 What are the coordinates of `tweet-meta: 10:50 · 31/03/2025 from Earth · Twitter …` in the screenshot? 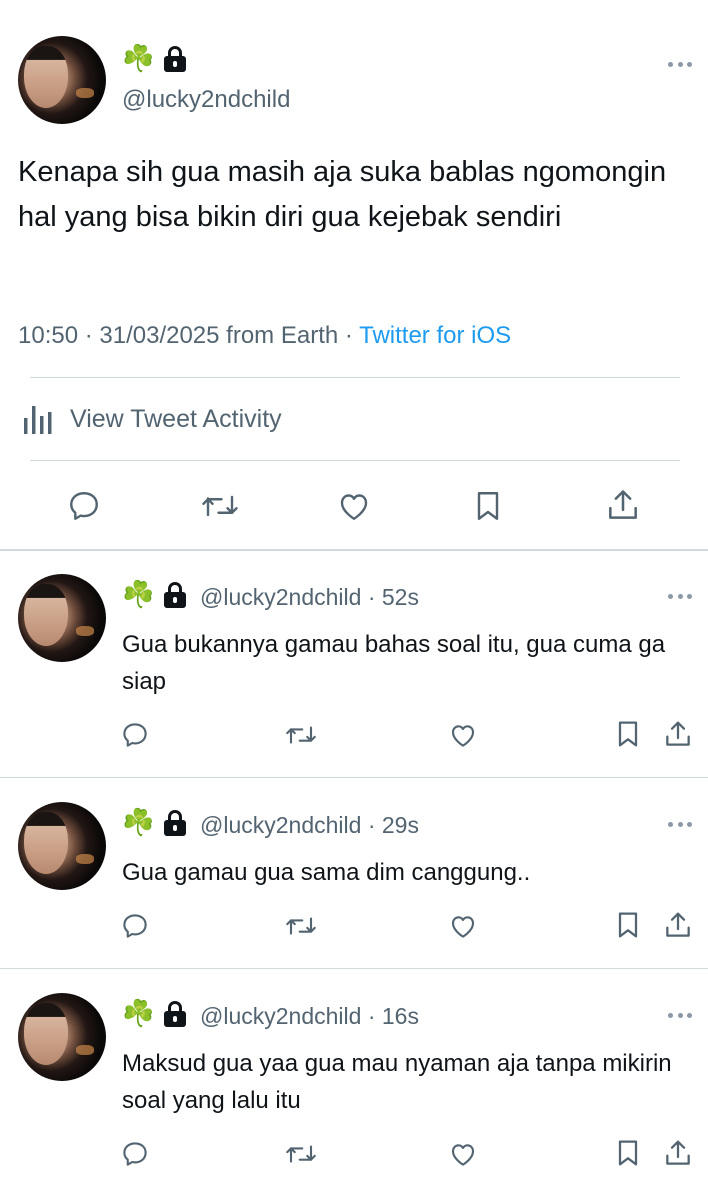 It's located at (264, 336).